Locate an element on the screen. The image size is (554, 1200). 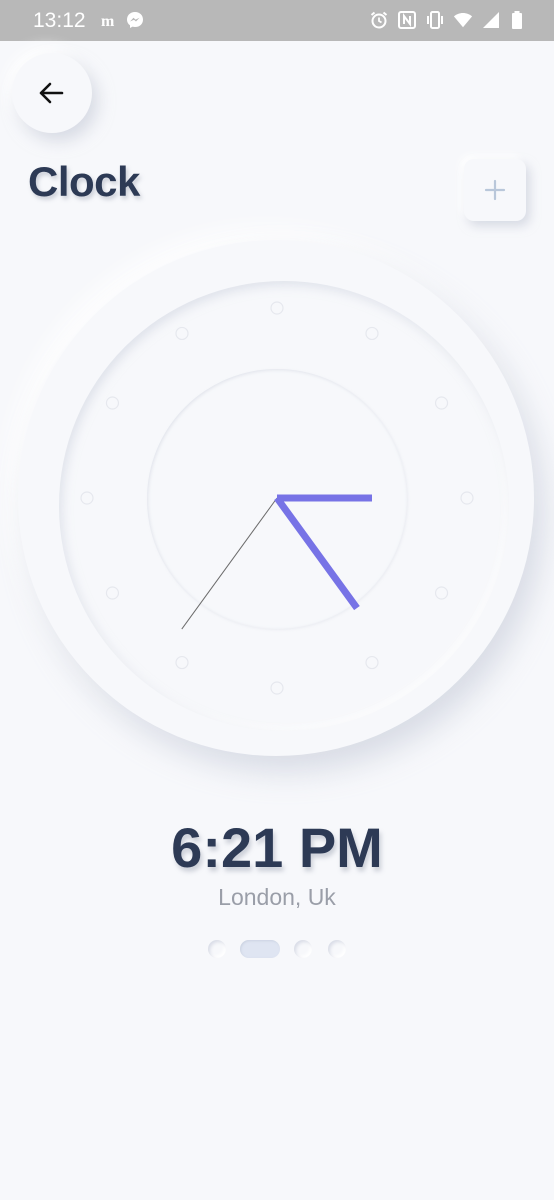
minute-hand is located at coordinates (317, 553).